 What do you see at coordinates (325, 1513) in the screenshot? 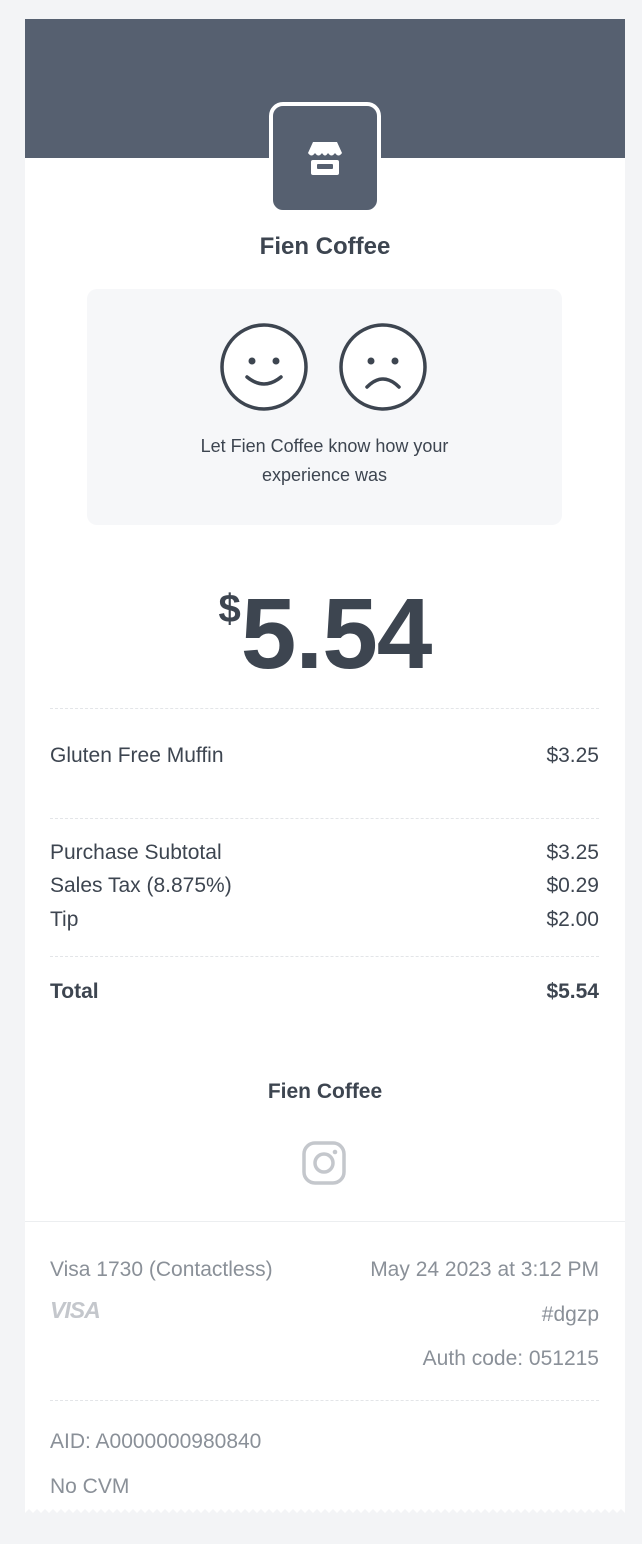
I see `receipt-torn-edge` at bounding box center [325, 1513].